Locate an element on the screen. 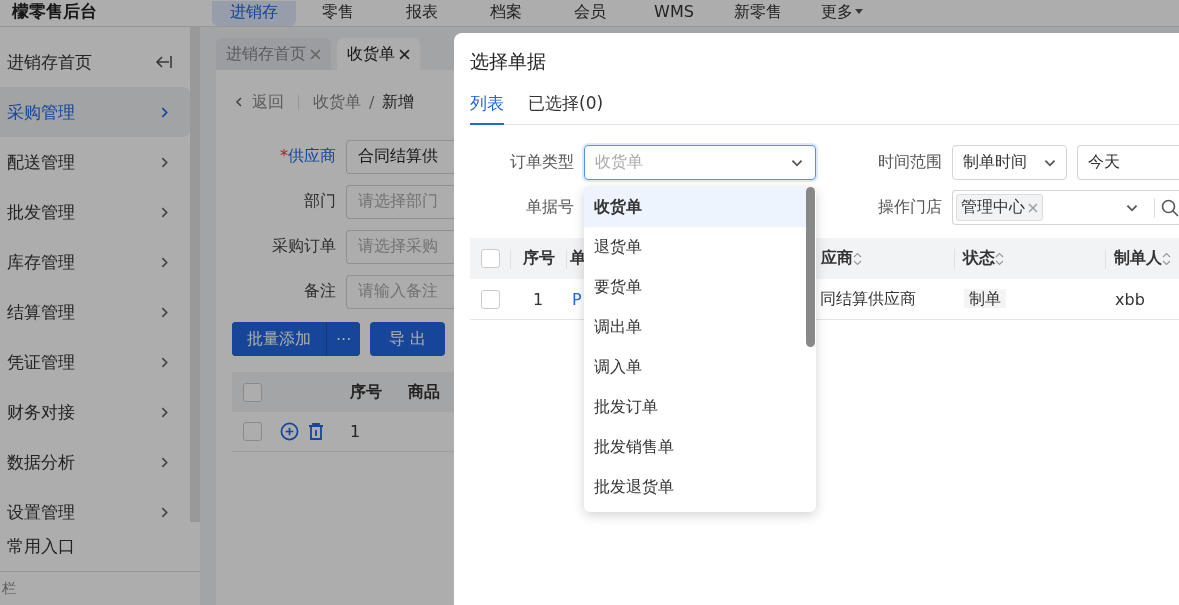  document-link: P is located at coordinates (577, 299).